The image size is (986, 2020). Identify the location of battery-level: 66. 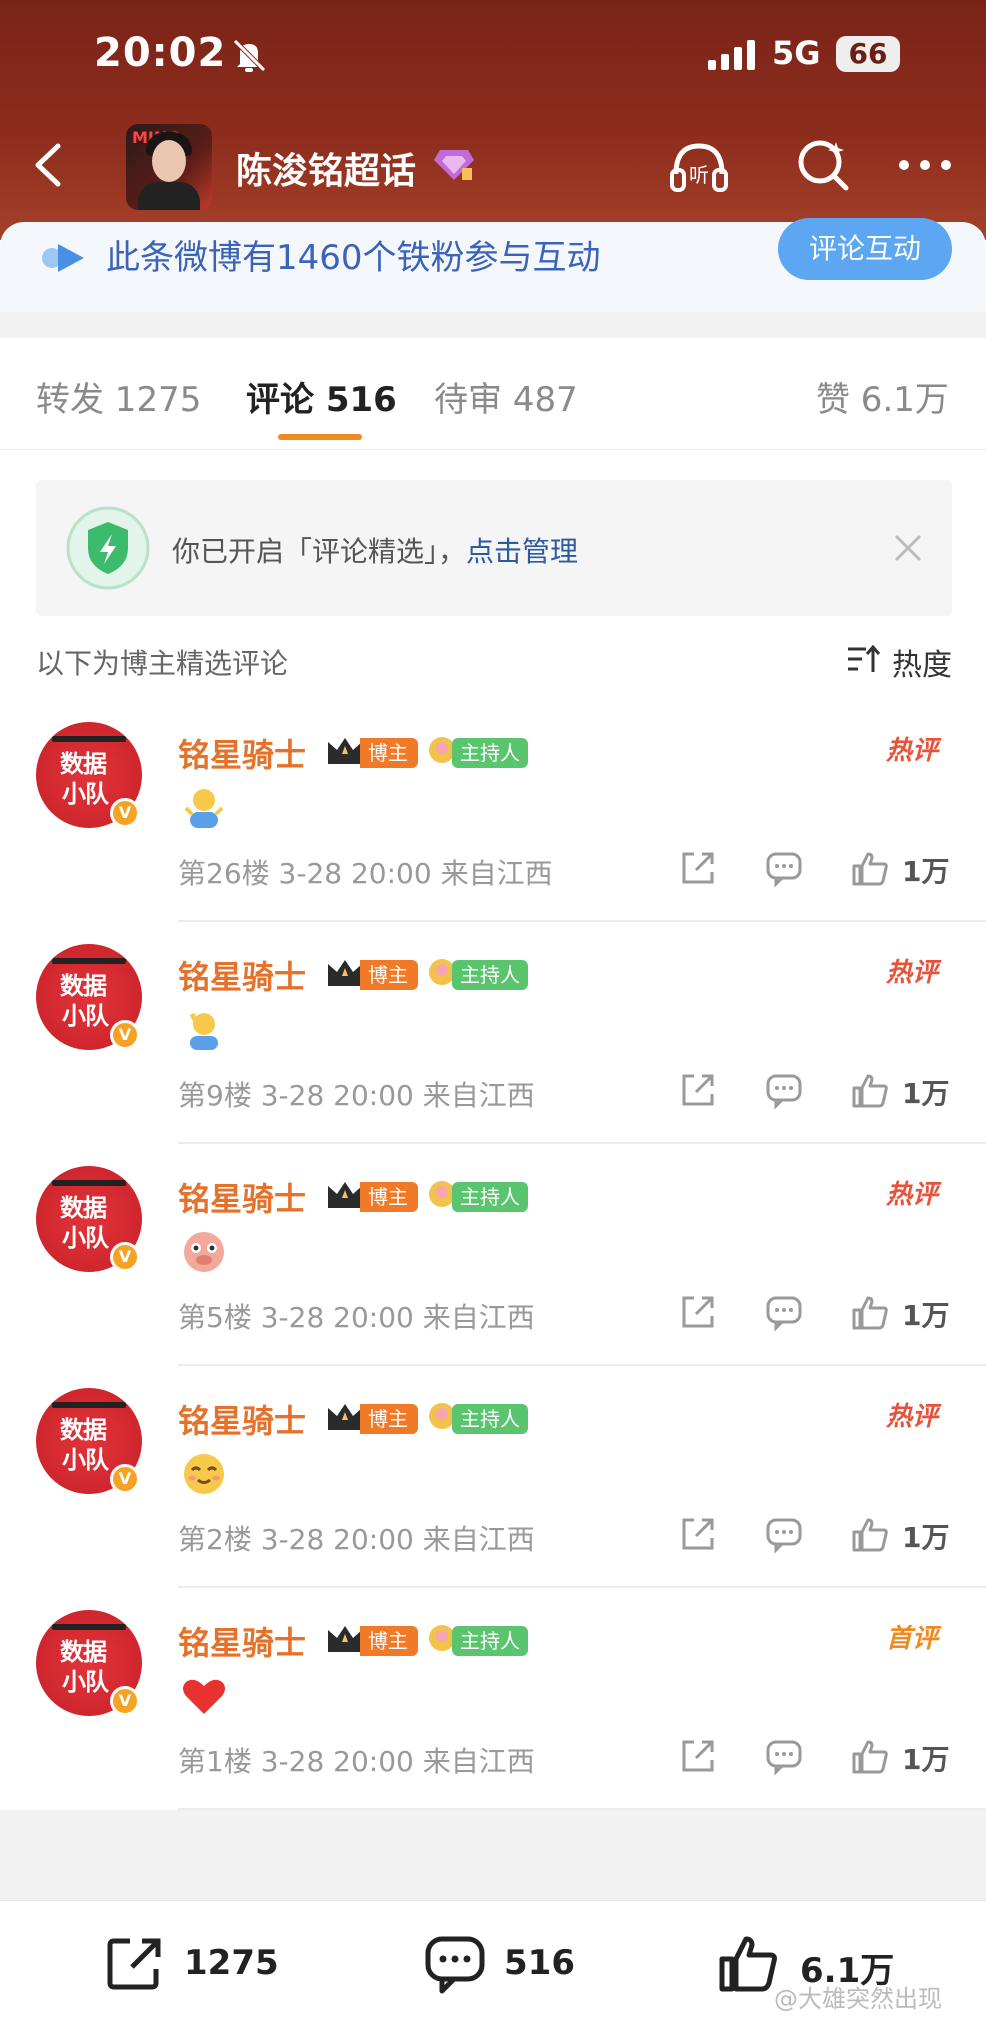
(868, 54).